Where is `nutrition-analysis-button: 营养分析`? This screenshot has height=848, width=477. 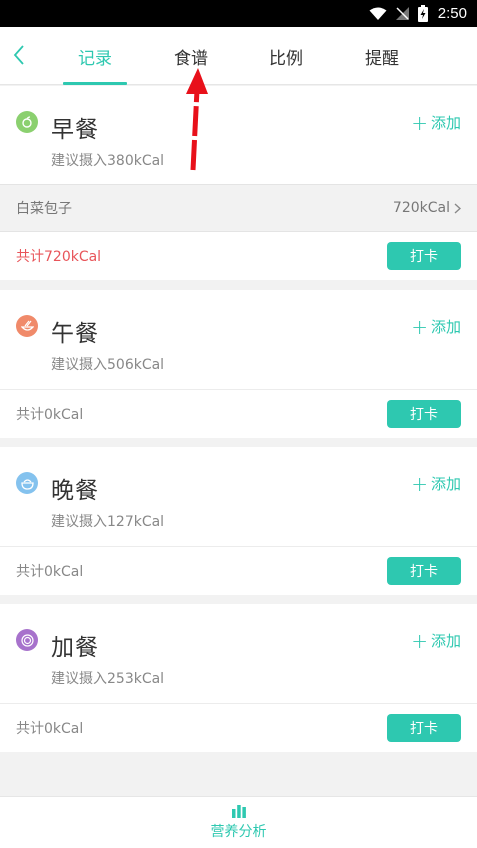
nutrition-analysis-button: 营养分析 is located at coordinates (238, 822).